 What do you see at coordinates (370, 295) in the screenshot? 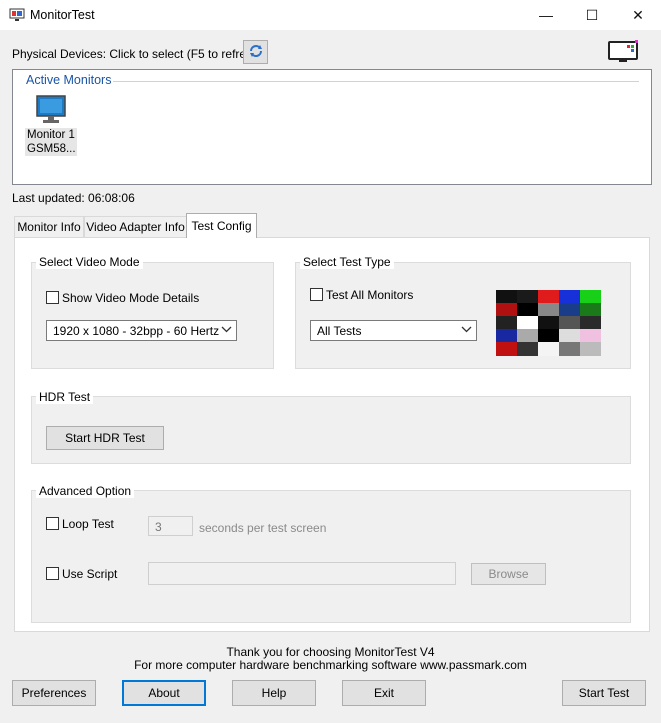
I see `test-all-monitors-label: Test All Monitors` at bounding box center [370, 295].